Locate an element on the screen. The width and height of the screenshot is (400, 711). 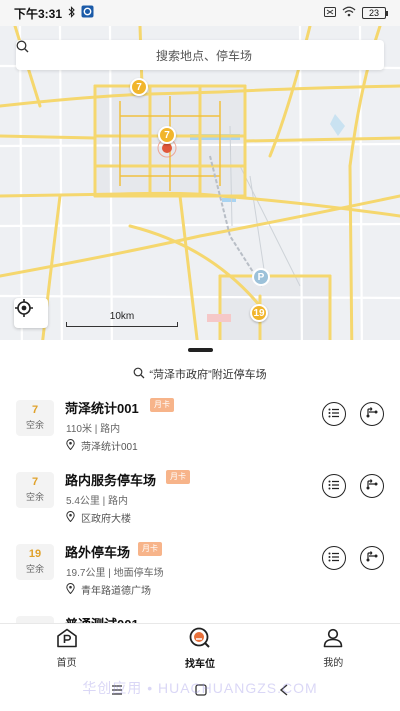
battery-icon: 23 is located at coordinates (375, 13).